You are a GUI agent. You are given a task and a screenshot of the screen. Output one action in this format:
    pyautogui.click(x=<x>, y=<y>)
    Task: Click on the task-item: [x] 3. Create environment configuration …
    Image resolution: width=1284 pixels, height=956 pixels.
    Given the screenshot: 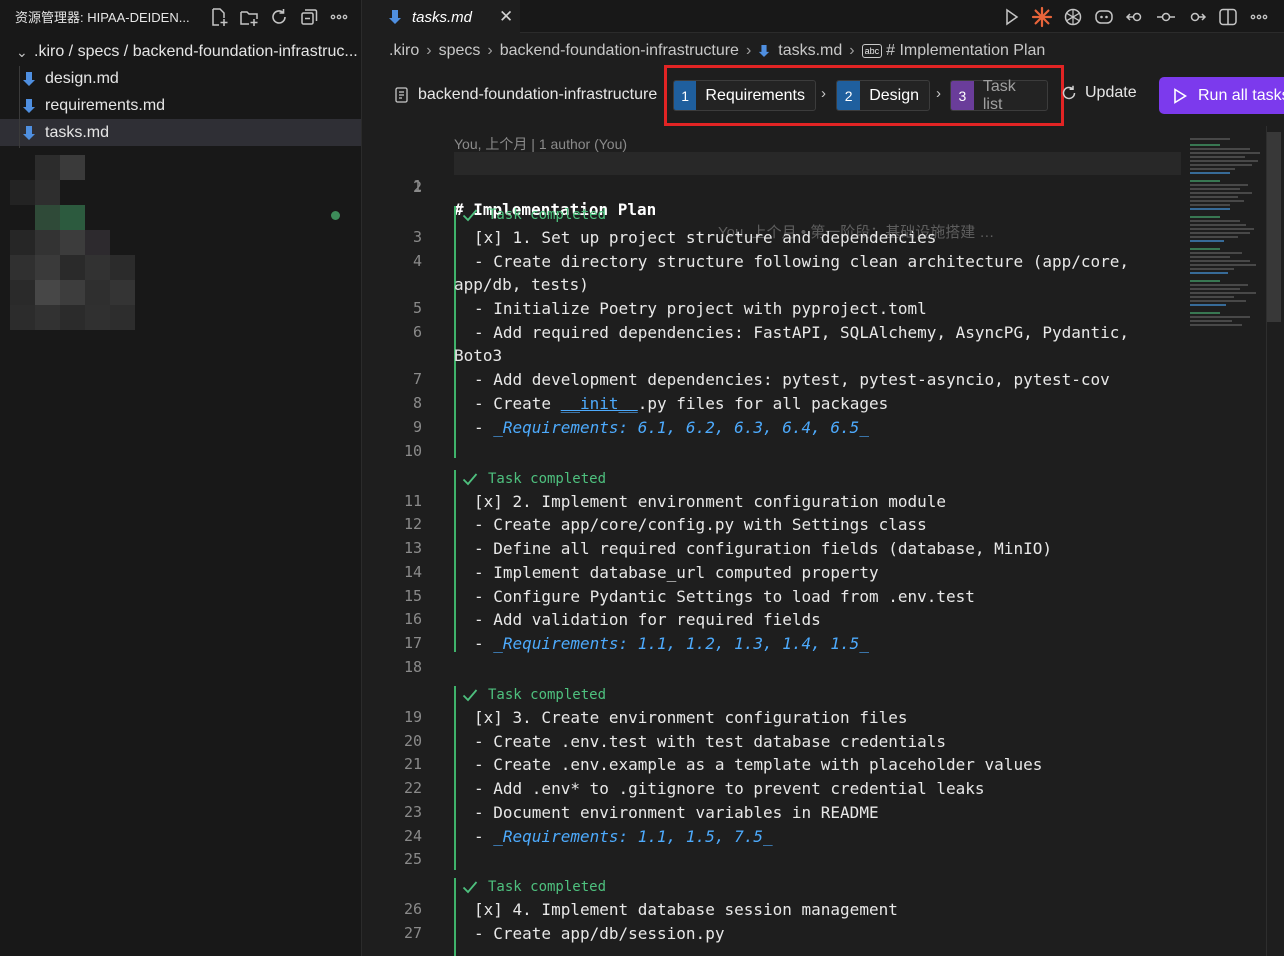 What is the action you would take?
    pyautogui.click(x=691, y=717)
    